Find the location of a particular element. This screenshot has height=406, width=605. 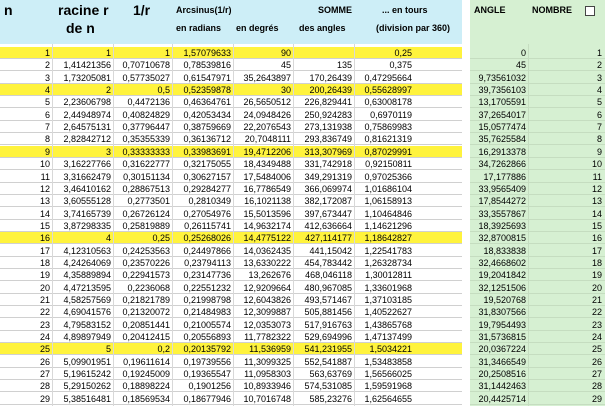

cell-inv: 0,40824829 is located at coordinates (146, 115).